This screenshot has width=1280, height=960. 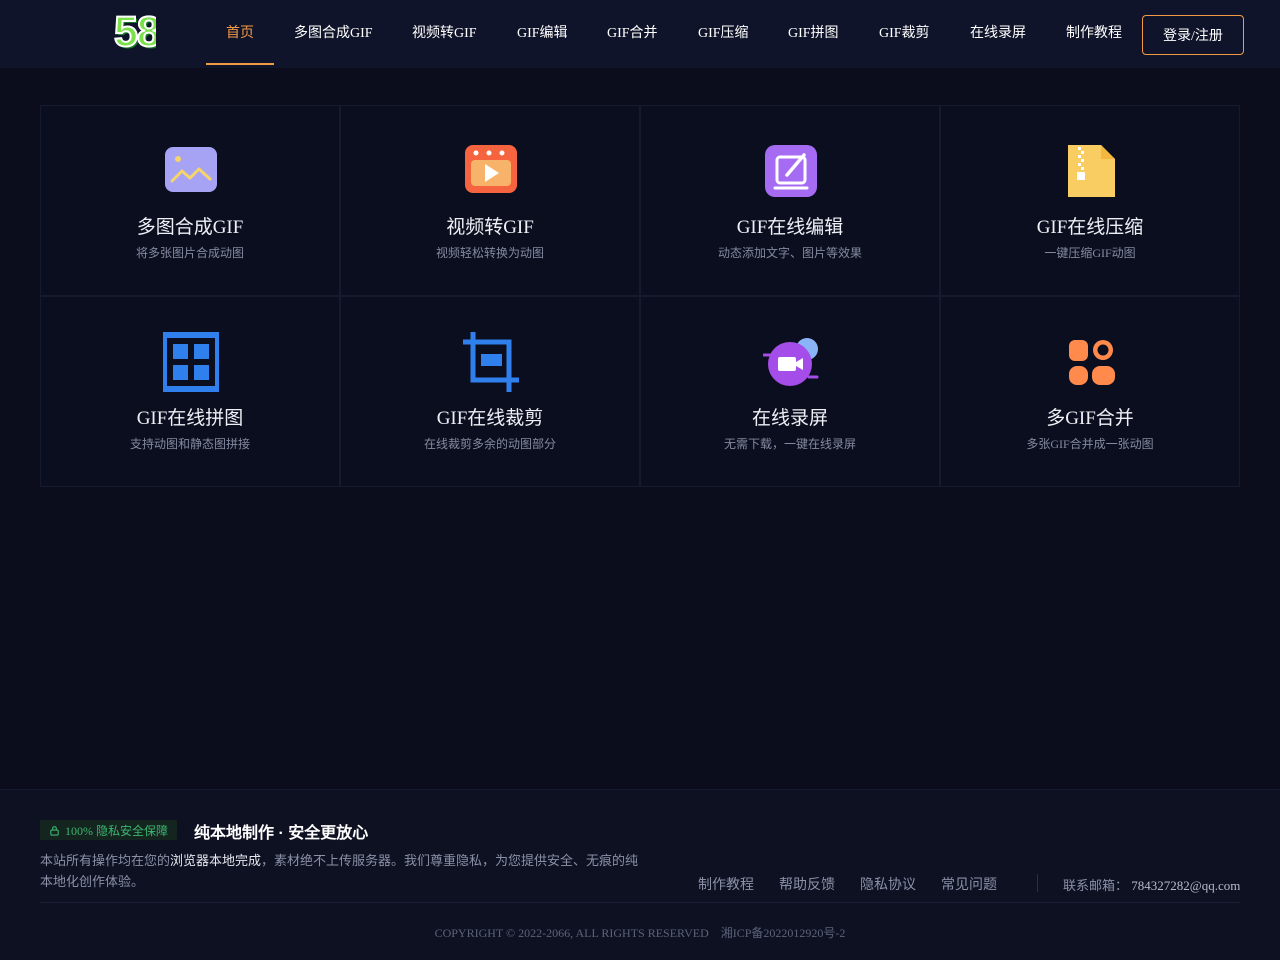 I want to click on lock-icon, so click(x=54, y=830).